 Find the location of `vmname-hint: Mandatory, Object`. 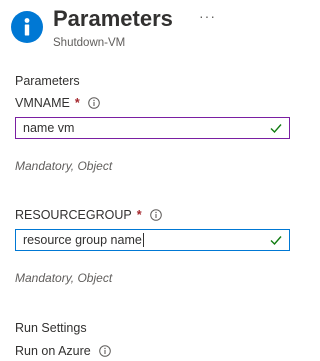

vmname-hint: Mandatory, Object is located at coordinates (64, 166).